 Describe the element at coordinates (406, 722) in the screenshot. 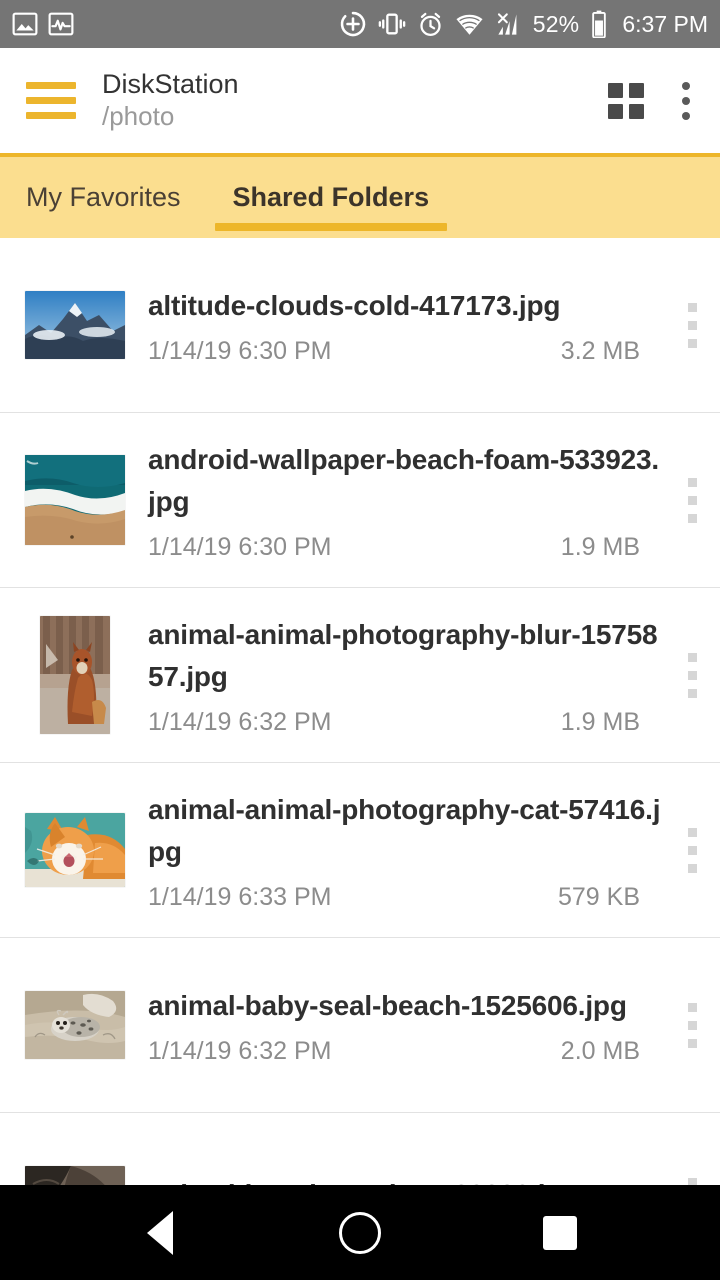

I see `file-subrow: 1/14/19 6:32 PM 1.9 MB` at that location.